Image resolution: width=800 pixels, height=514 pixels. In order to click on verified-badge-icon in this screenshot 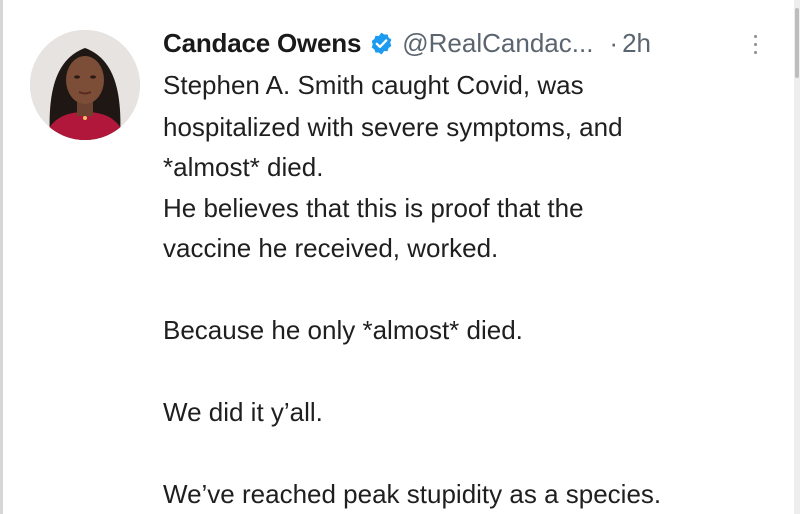, I will do `click(381, 43)`.